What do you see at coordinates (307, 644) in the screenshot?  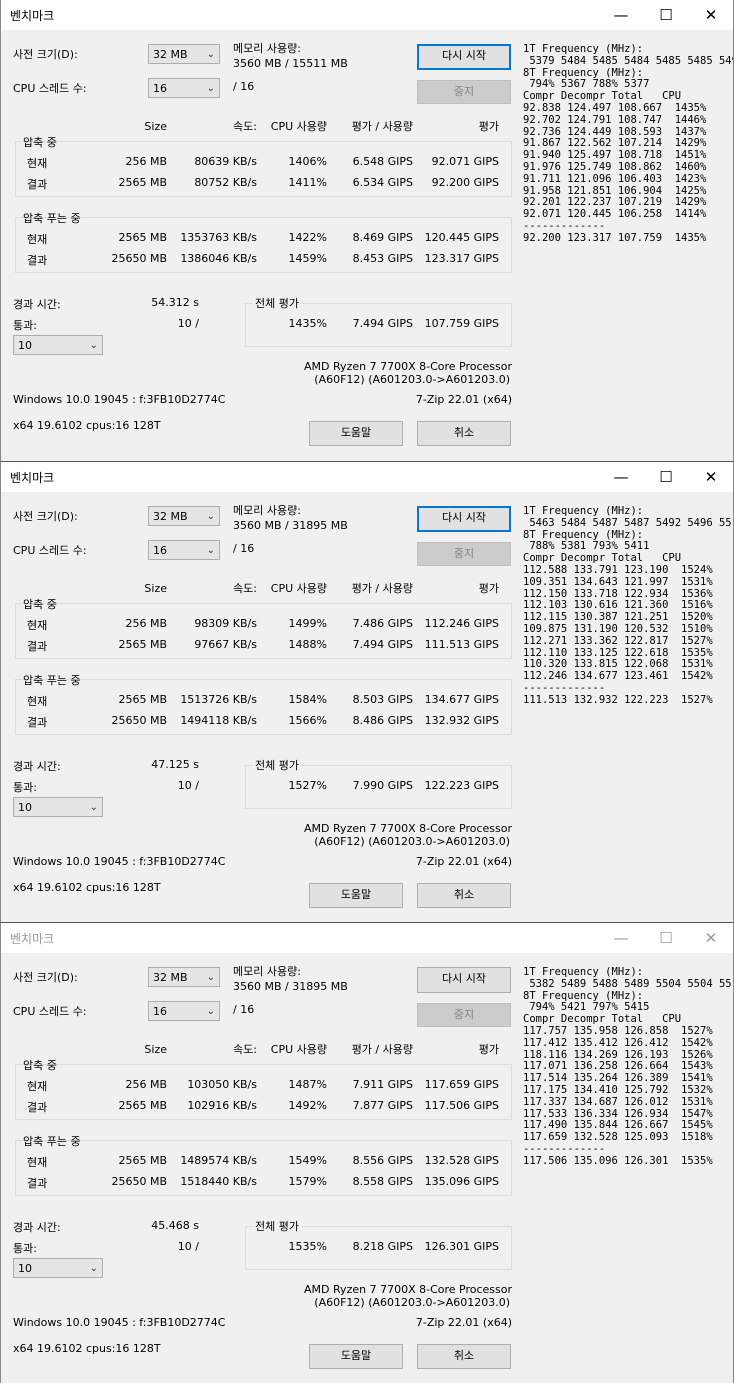 I see `cpu-usage-value: 1488%` at bounding box center [307, 644].